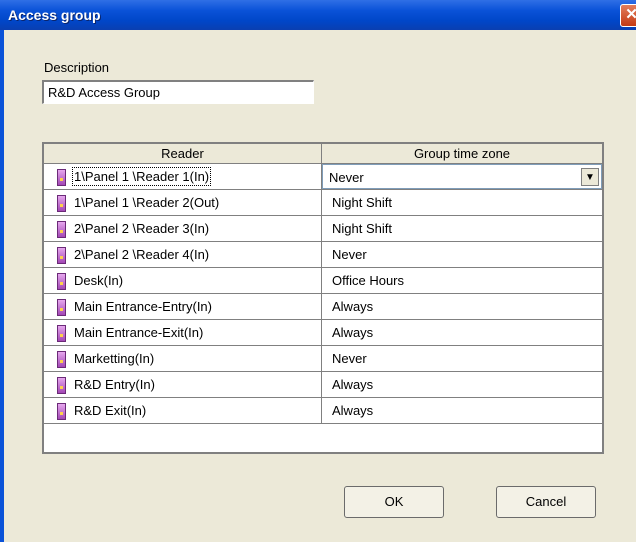 The height and width of the screenshot is (542, 636). I want to click on reader-cell: Desk(In), so click(183, 280).